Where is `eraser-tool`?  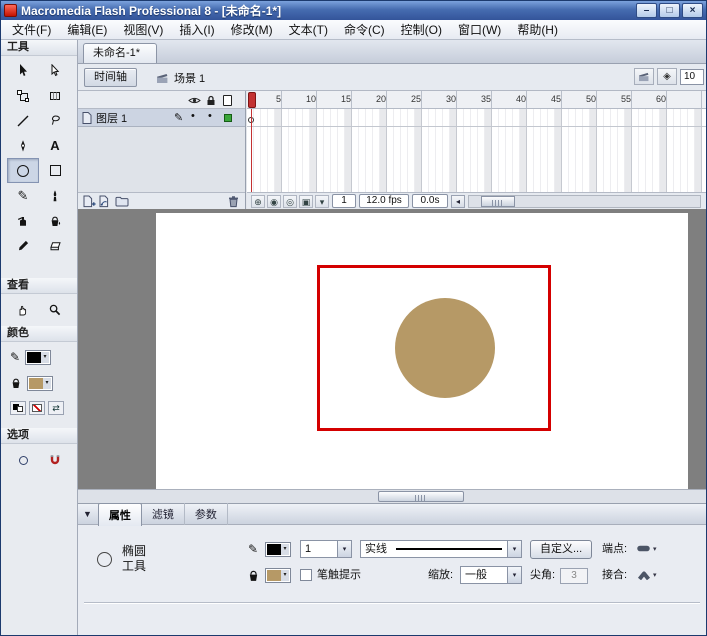 eraser-tool is located at coordinates (55, 245).